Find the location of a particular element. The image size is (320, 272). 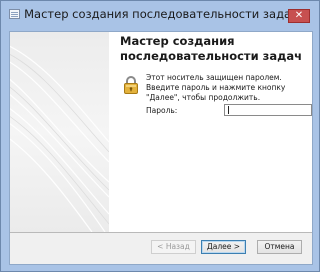

text-caret is located at coordinates (228, 110).